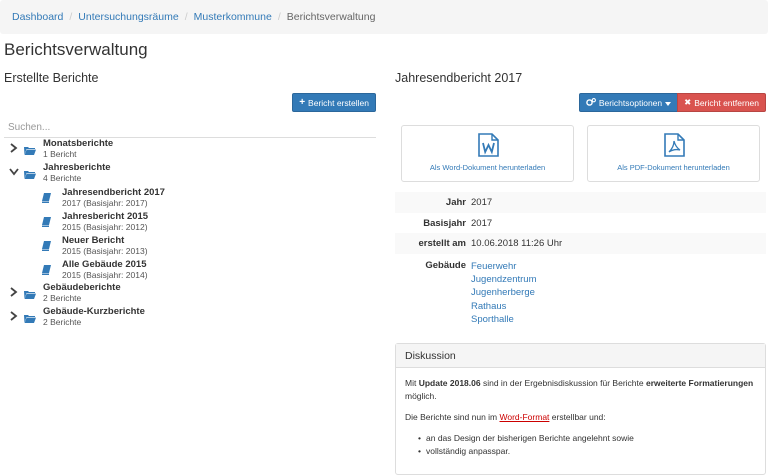 The height and width of the screenshot is (475, 768). I want to click on tree-folder-count: 4 Berichte, so click(62, 178).